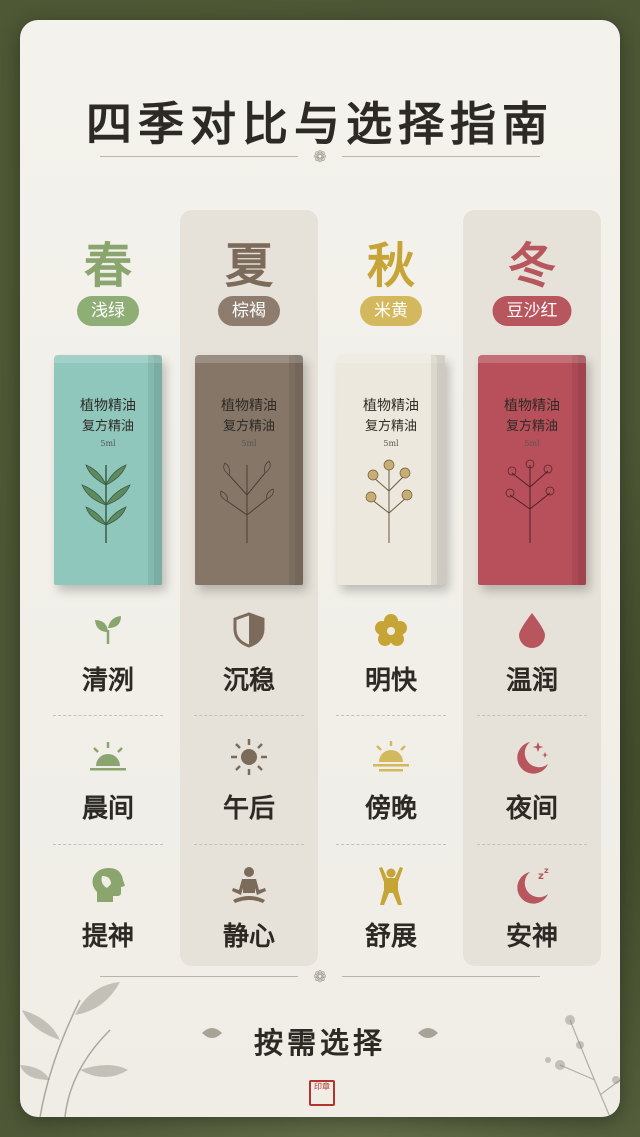  I want to click on moon-stars-icon, so click(532, 760).